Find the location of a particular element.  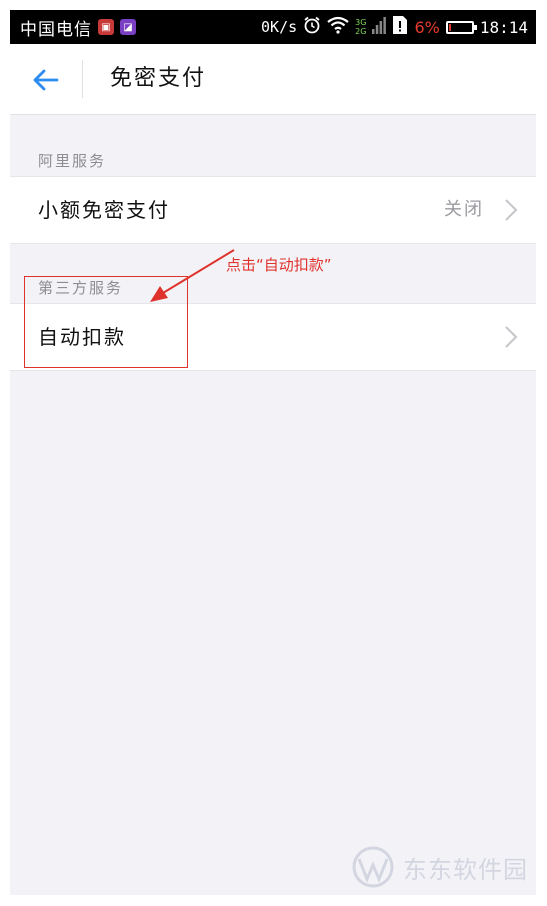

annotation-arrow-icon is located at coordinates (192, 275).